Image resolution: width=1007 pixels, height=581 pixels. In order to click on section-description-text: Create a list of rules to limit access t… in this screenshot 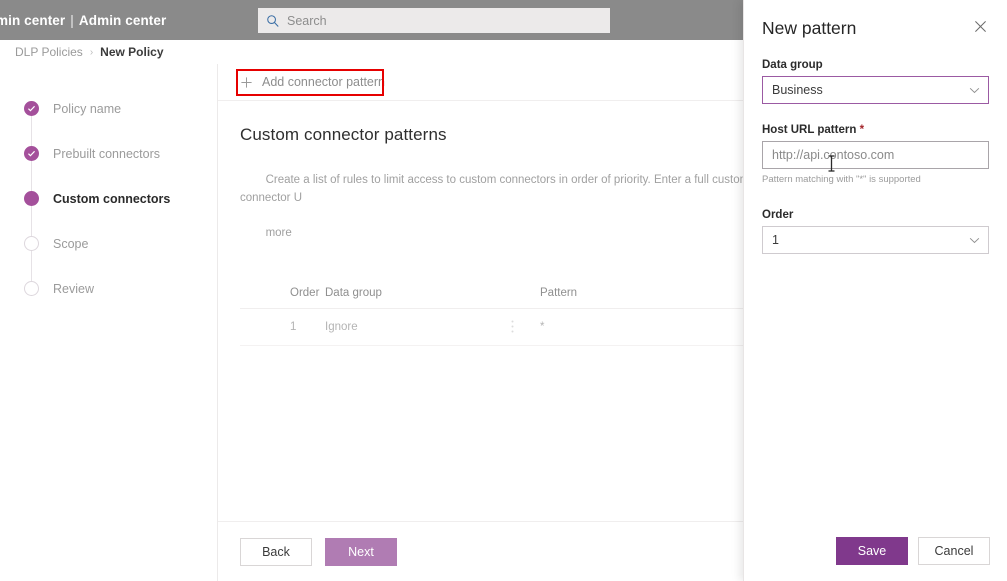, I will do `click(491, 188)`.